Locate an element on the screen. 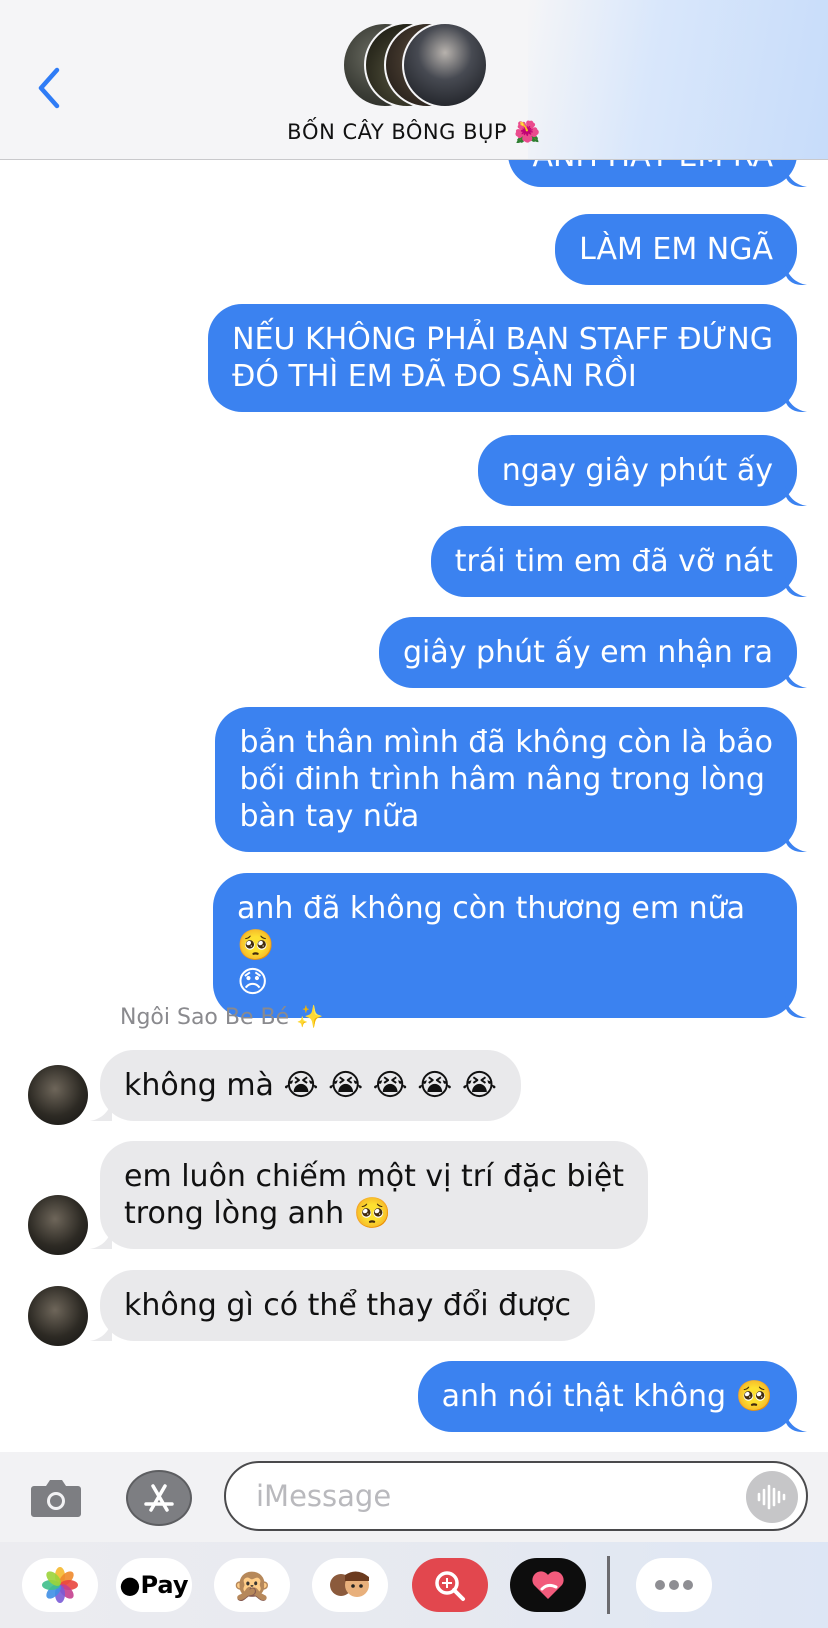 The width and height of the screenshot is (828, 1628). camera-button is located at coordinates (56, 1497).